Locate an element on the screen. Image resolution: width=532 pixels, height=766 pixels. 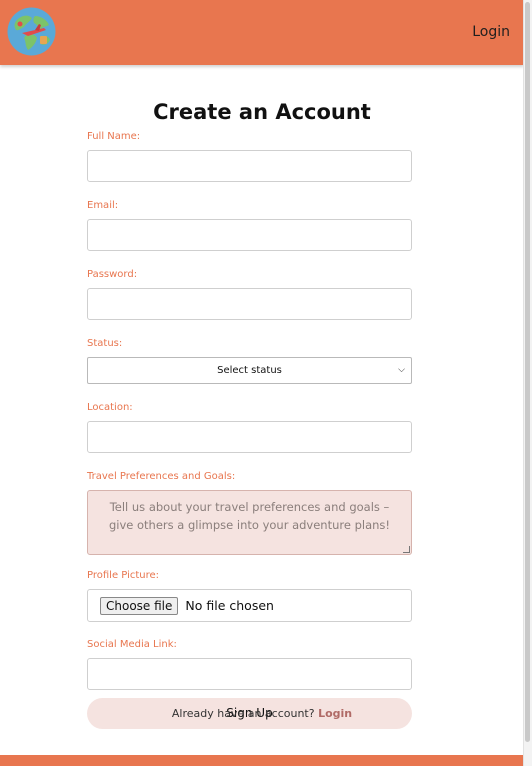
account-prompt-line: Already have an account? Login is located at coordinates (262, 713).